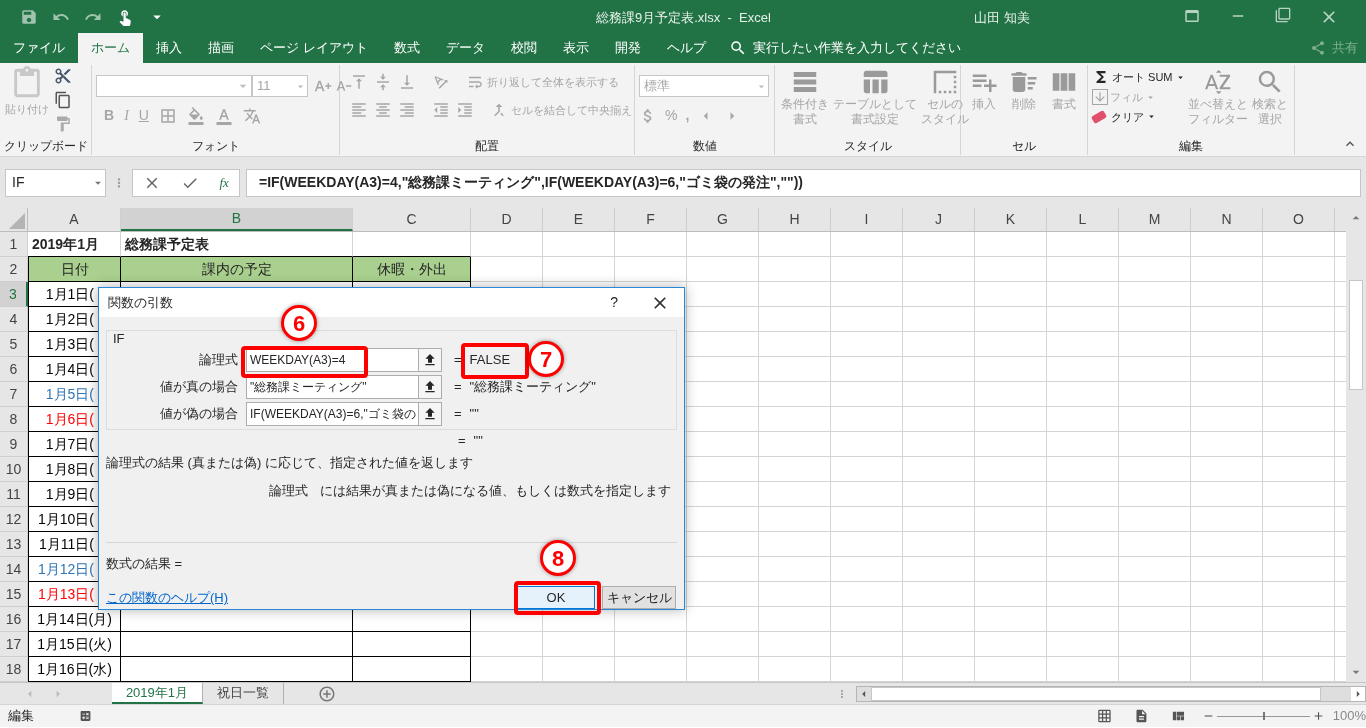 The image size is (1366, 728). I want to click on row-header: 12, so click(14, 519).